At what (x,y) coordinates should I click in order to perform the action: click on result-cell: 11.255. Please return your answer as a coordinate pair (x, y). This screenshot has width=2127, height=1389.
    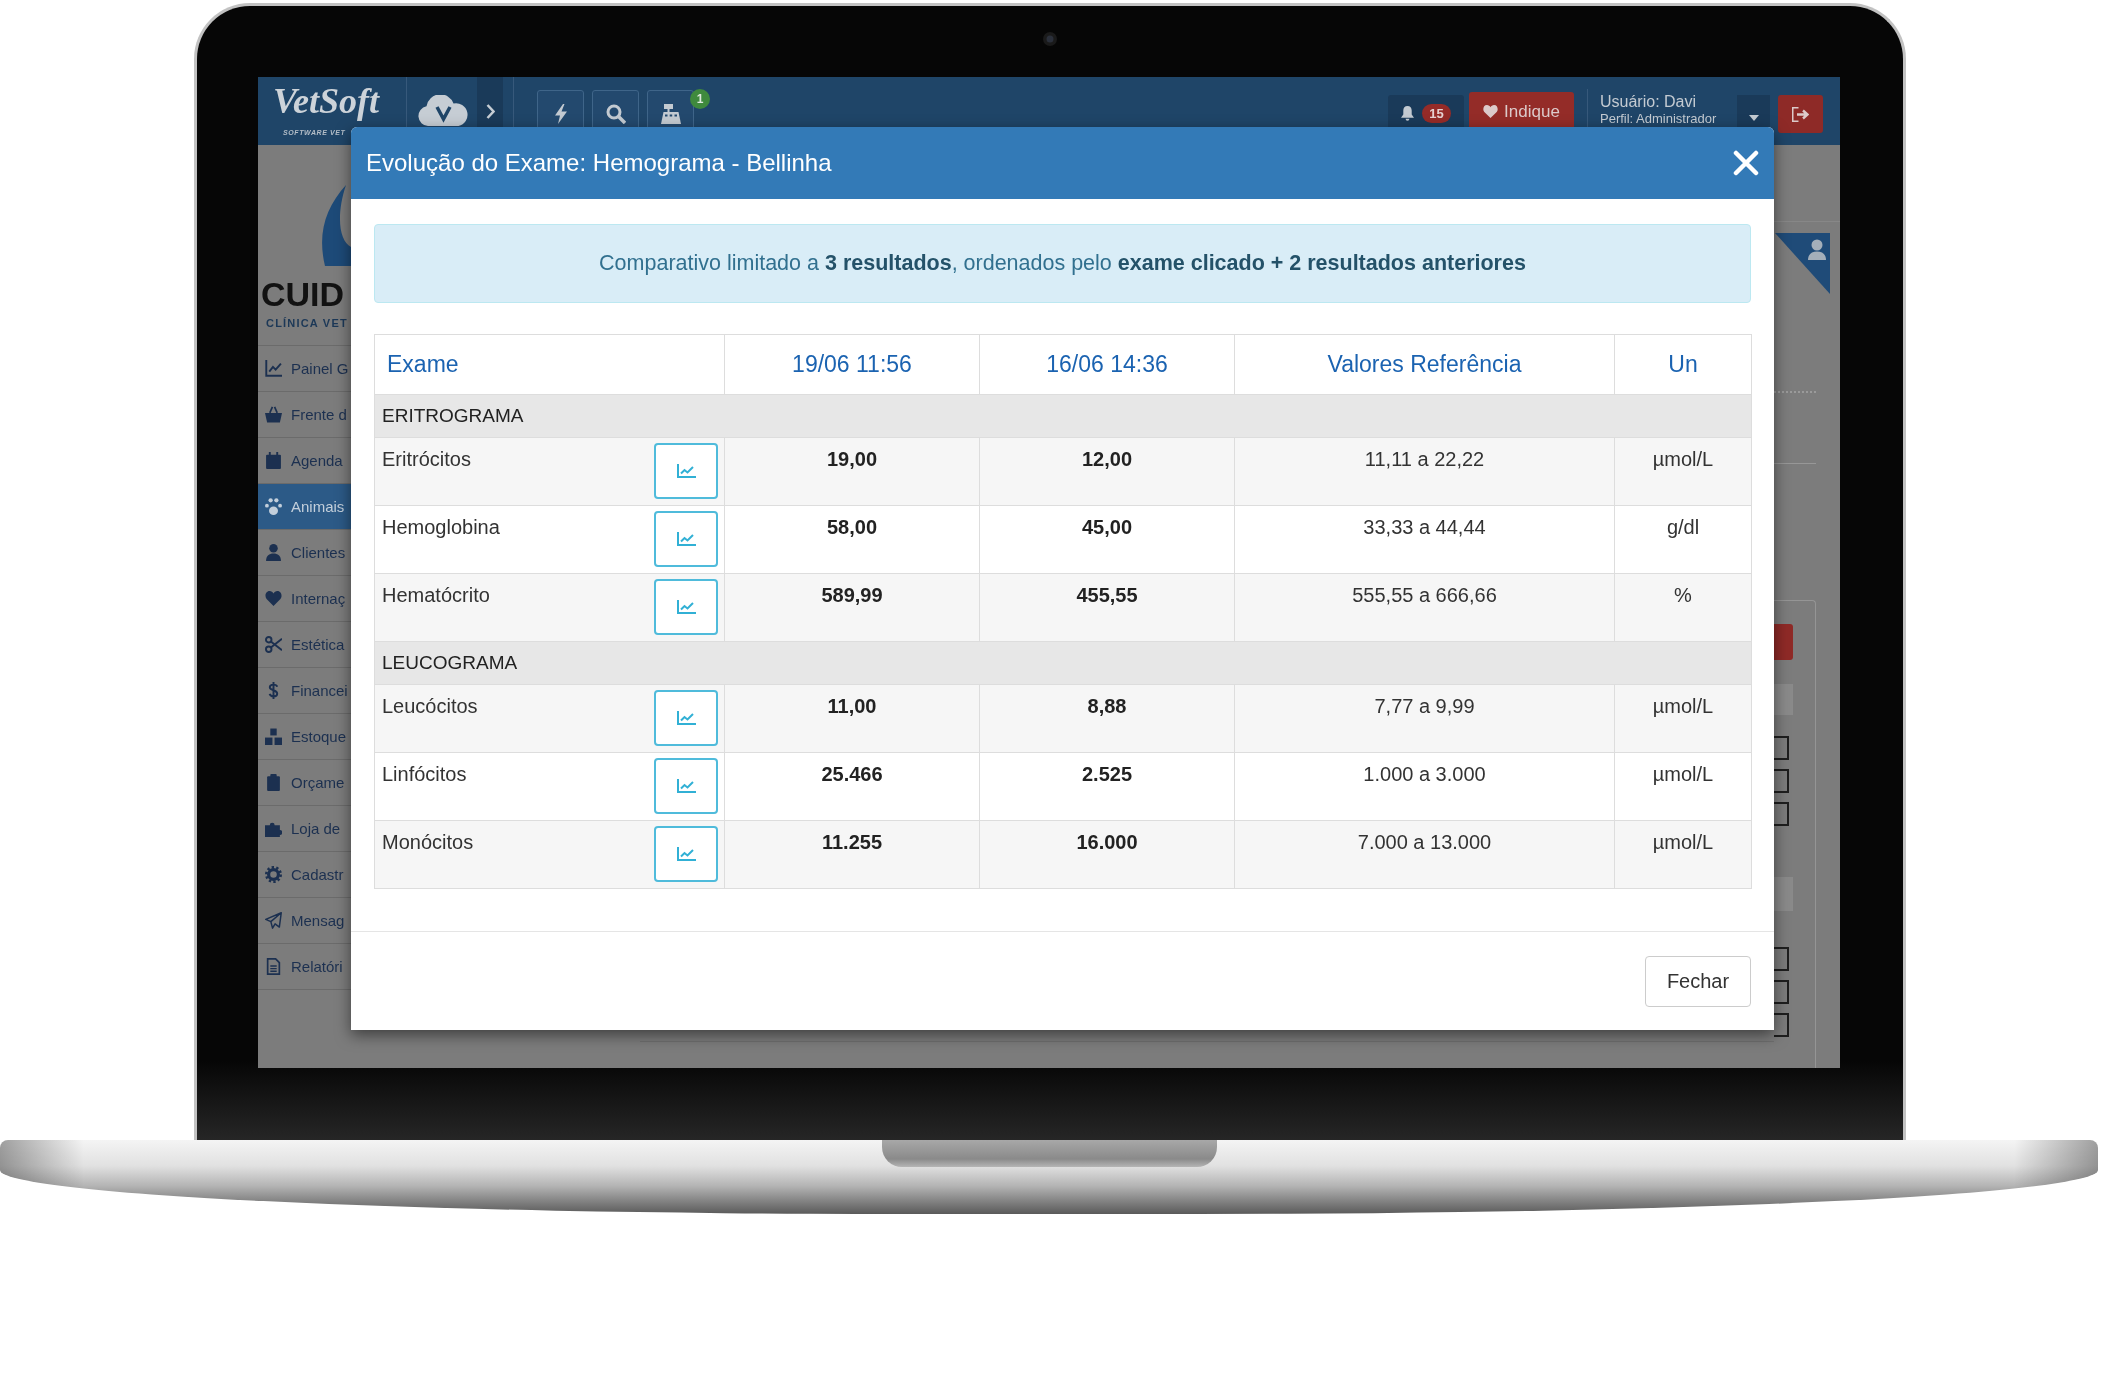
    Looking at the image, I should click on (852, 854).